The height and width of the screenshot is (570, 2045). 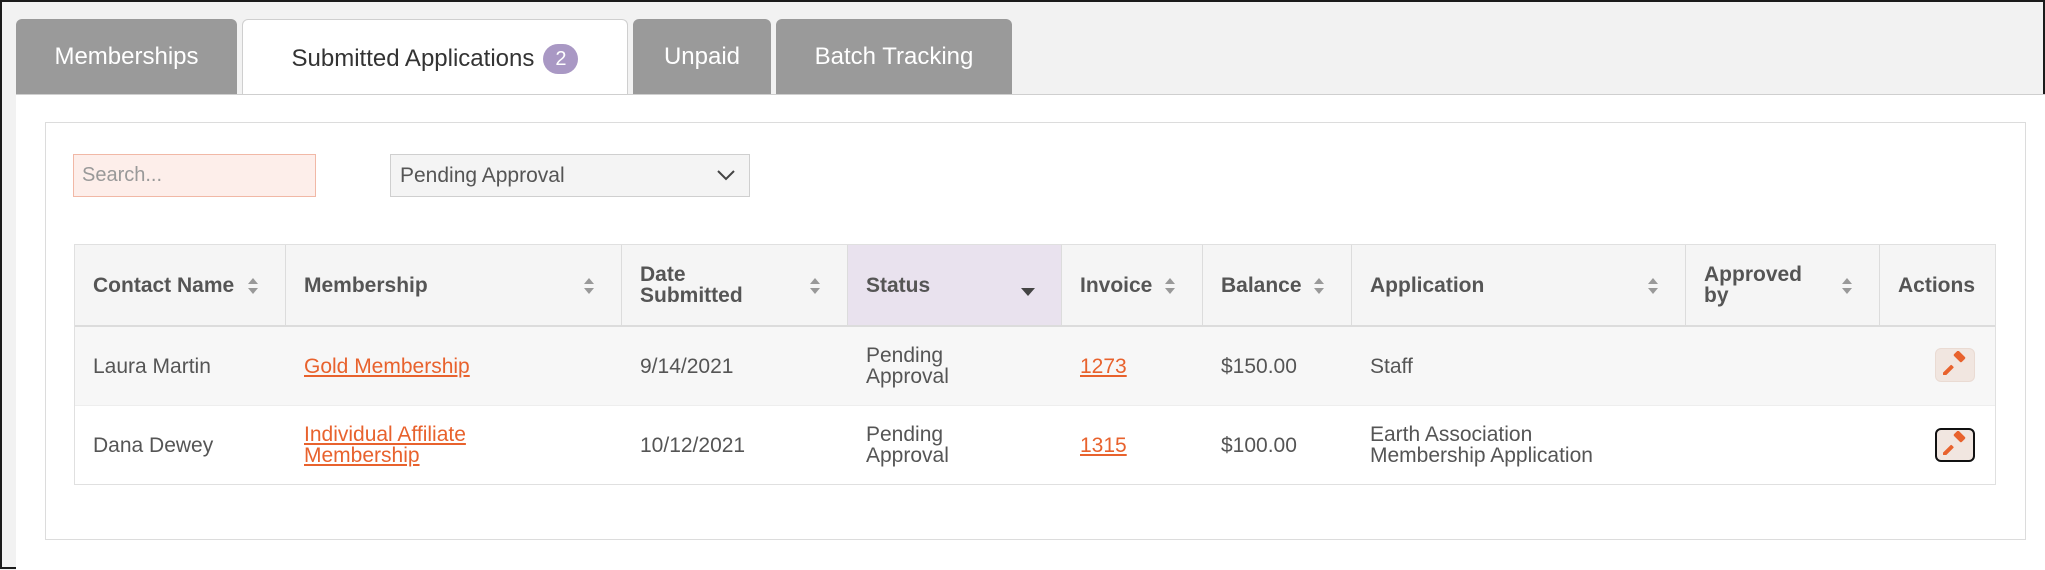 I want to click on column-header-approved-by: Approved by, so click(x=1783, y=285).